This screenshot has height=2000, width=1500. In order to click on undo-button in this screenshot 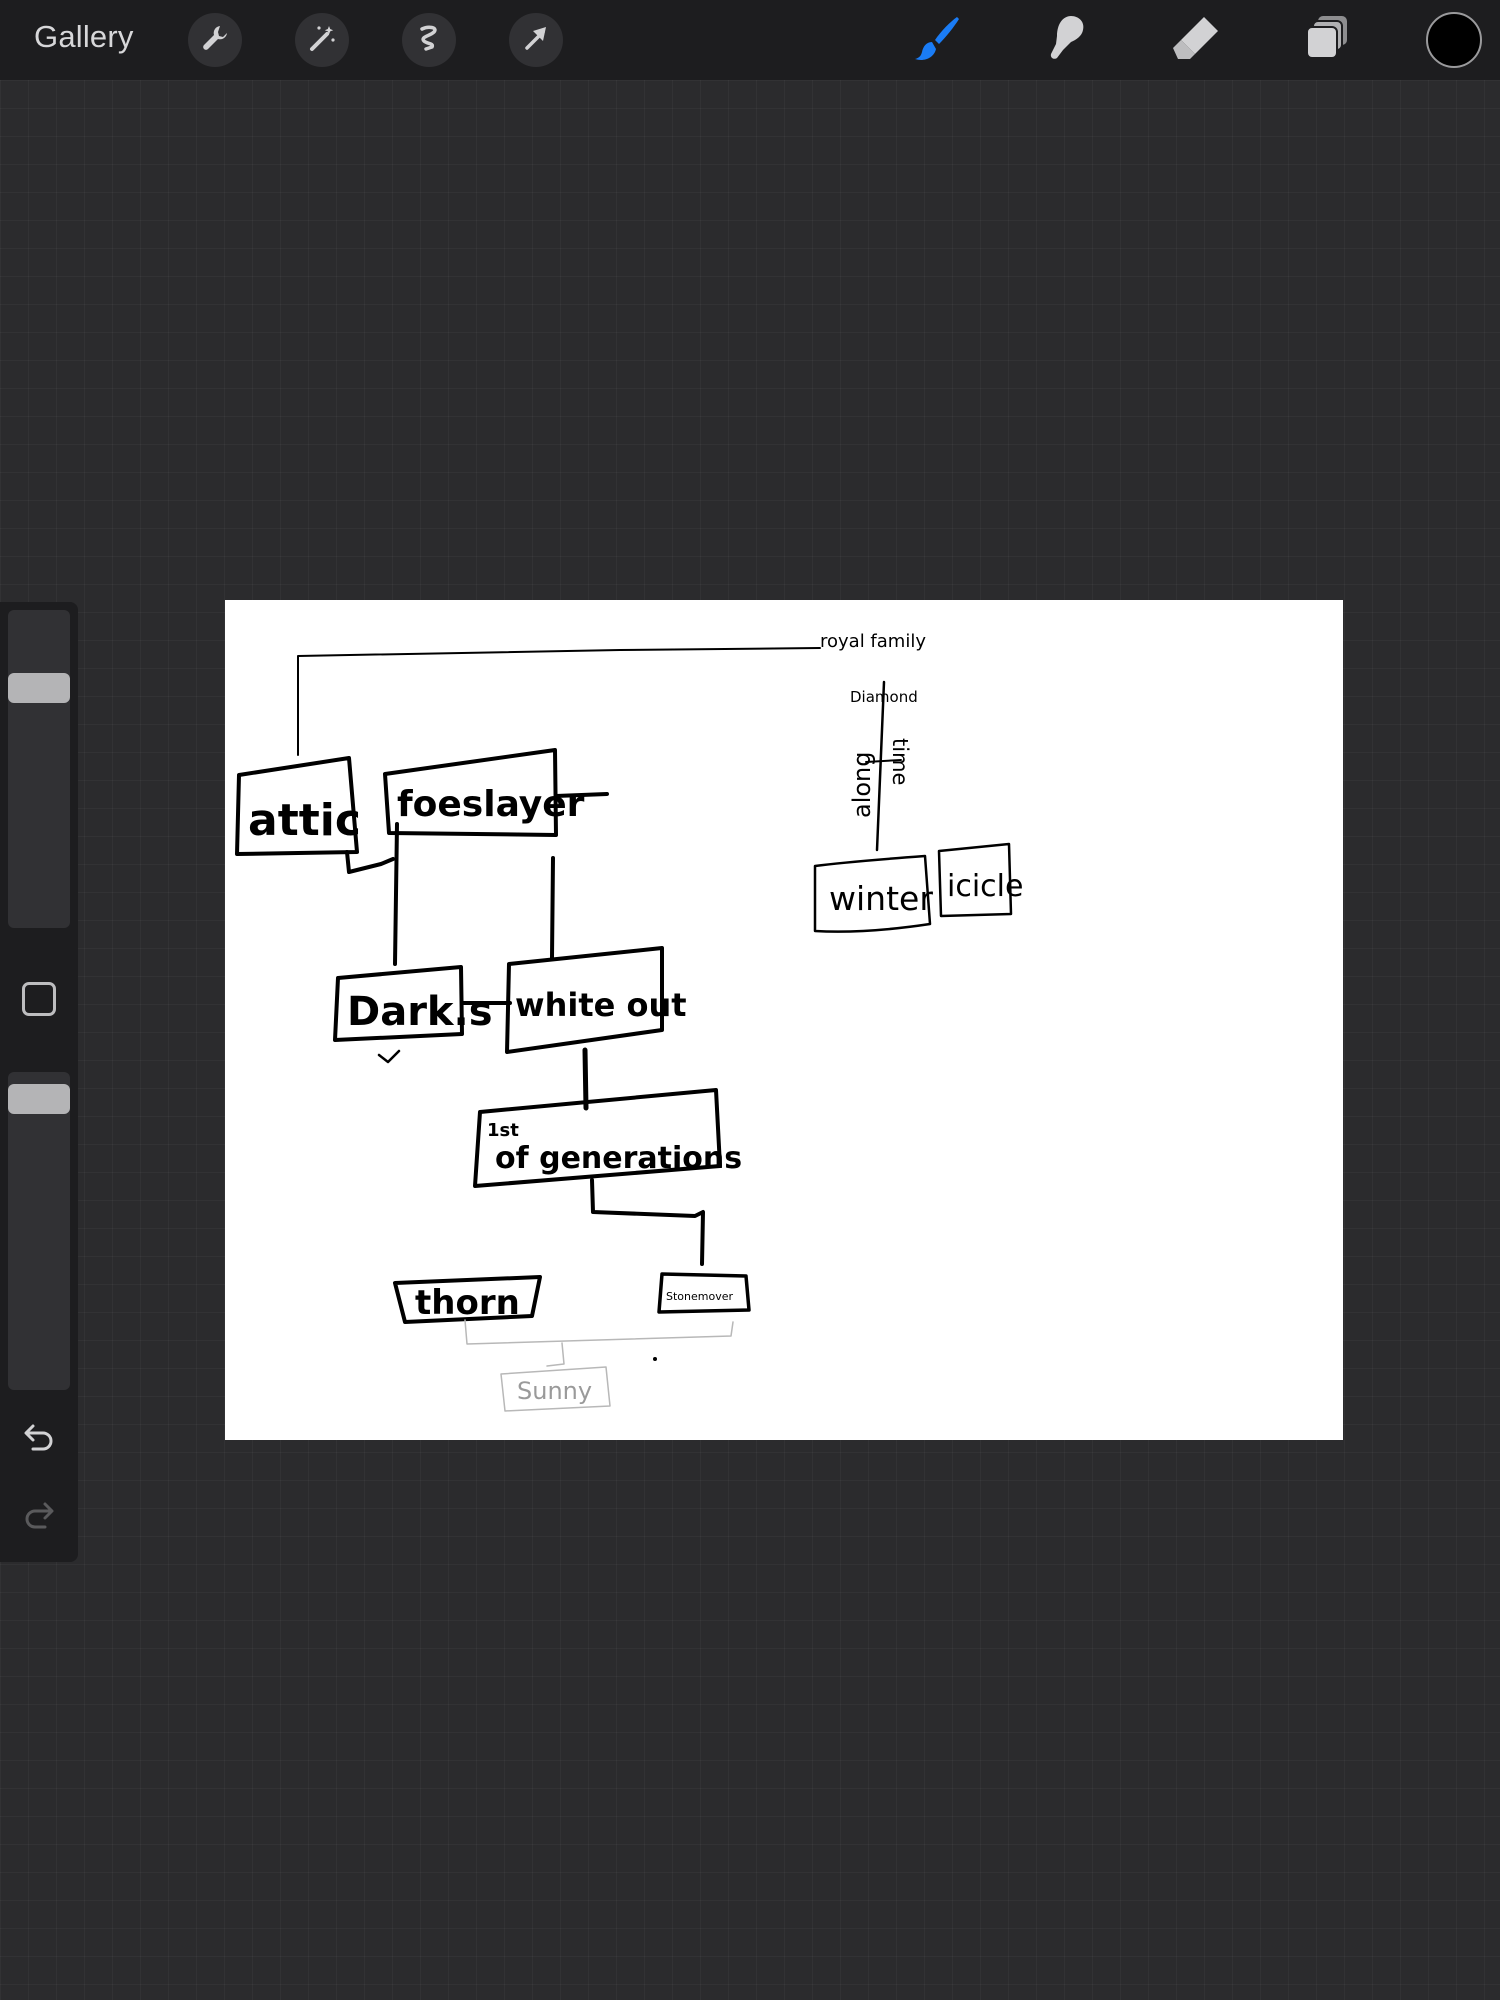, I will do `click(39, 1438)`.